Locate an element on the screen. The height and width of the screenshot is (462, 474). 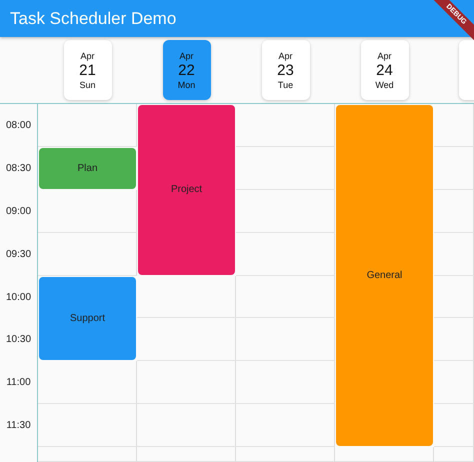
day-weekday: Wed is located at coordinates (384, 85).